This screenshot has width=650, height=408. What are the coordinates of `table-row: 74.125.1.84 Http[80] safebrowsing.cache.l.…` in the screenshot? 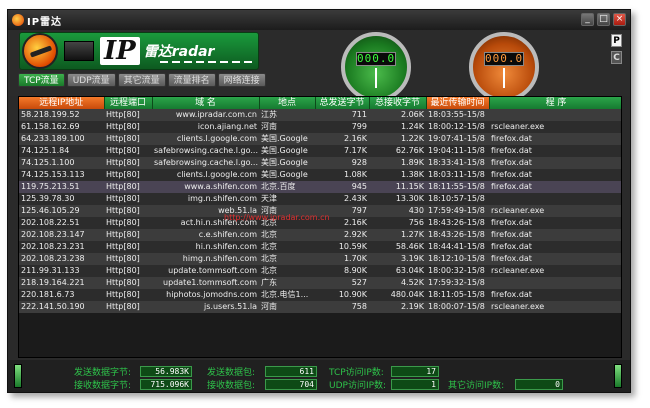 It's located at (320, 151).